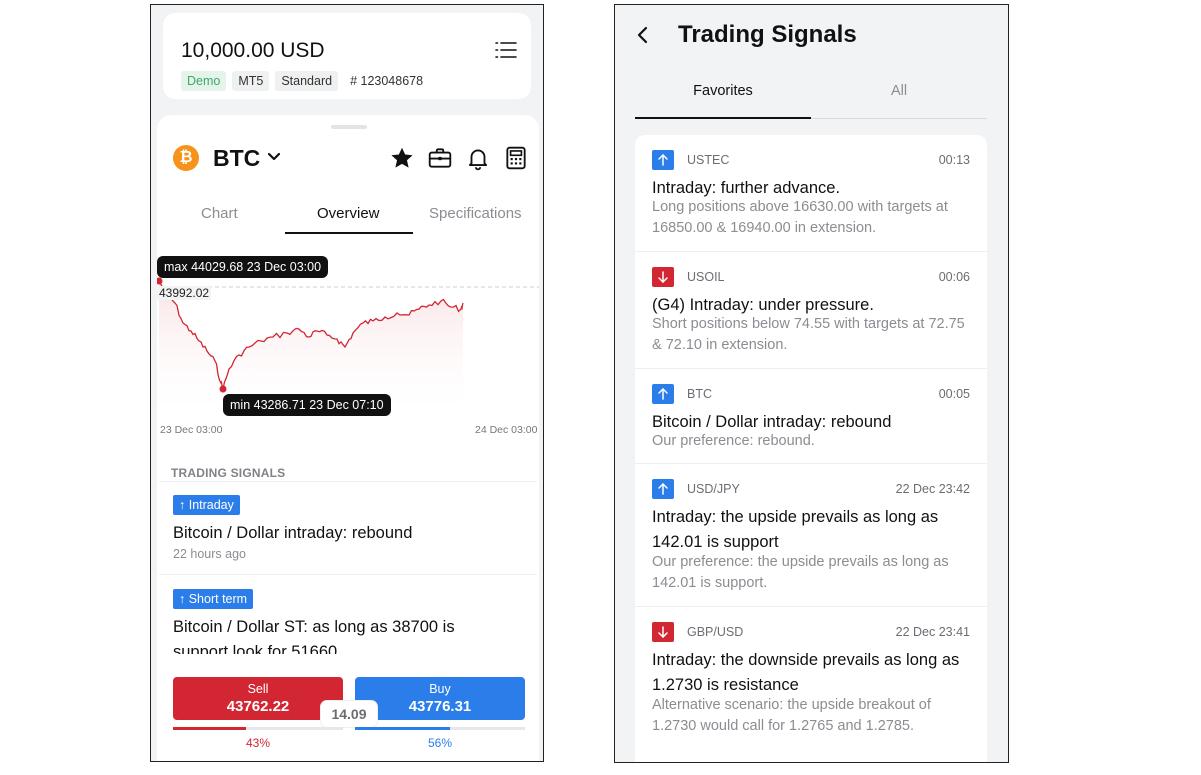 This screenshot has height=775, width=1201. Describe the element at coordinates (209, 554) in the screenshot. I see `signal-time: 22 hours ago` at that location.